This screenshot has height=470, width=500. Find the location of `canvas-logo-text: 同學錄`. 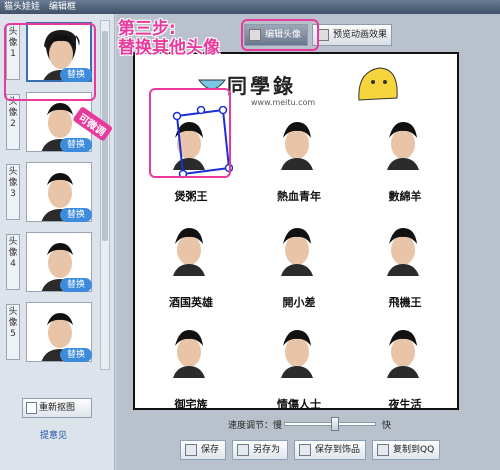

canvas-logo-text: 同學錄 is located at coordinates (261, 86).